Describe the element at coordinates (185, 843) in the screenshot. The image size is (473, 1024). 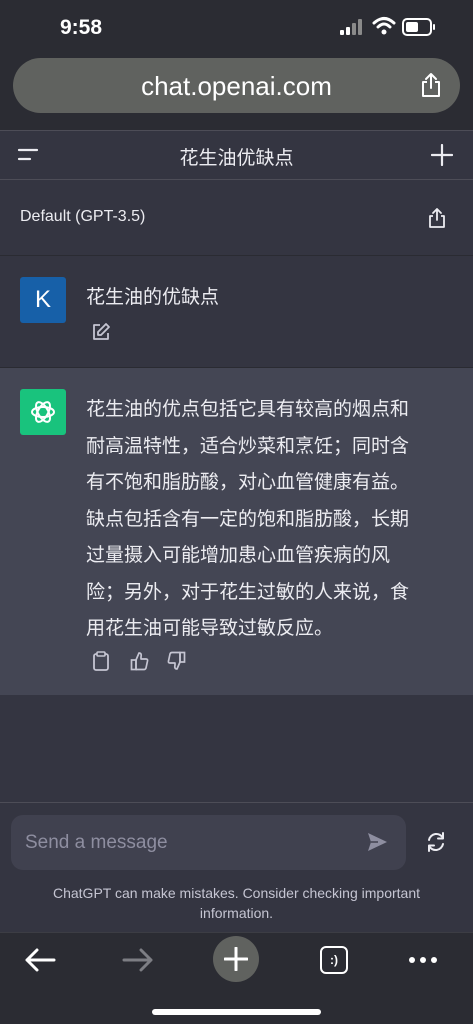
I see `message-input` at that location.